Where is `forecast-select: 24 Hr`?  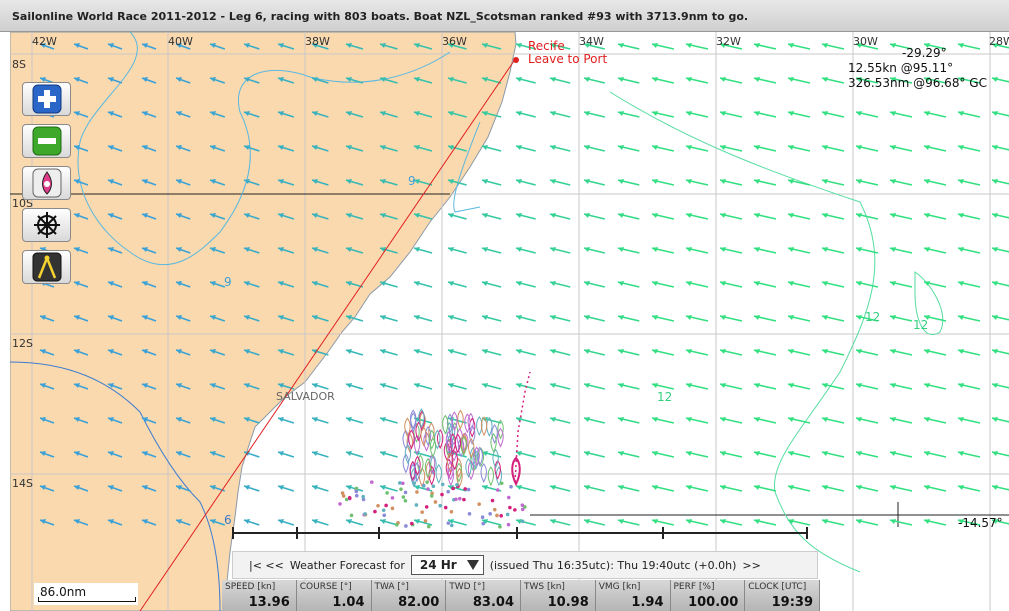 forecast-select: 24 Hr is located at coordinates (447, 565).